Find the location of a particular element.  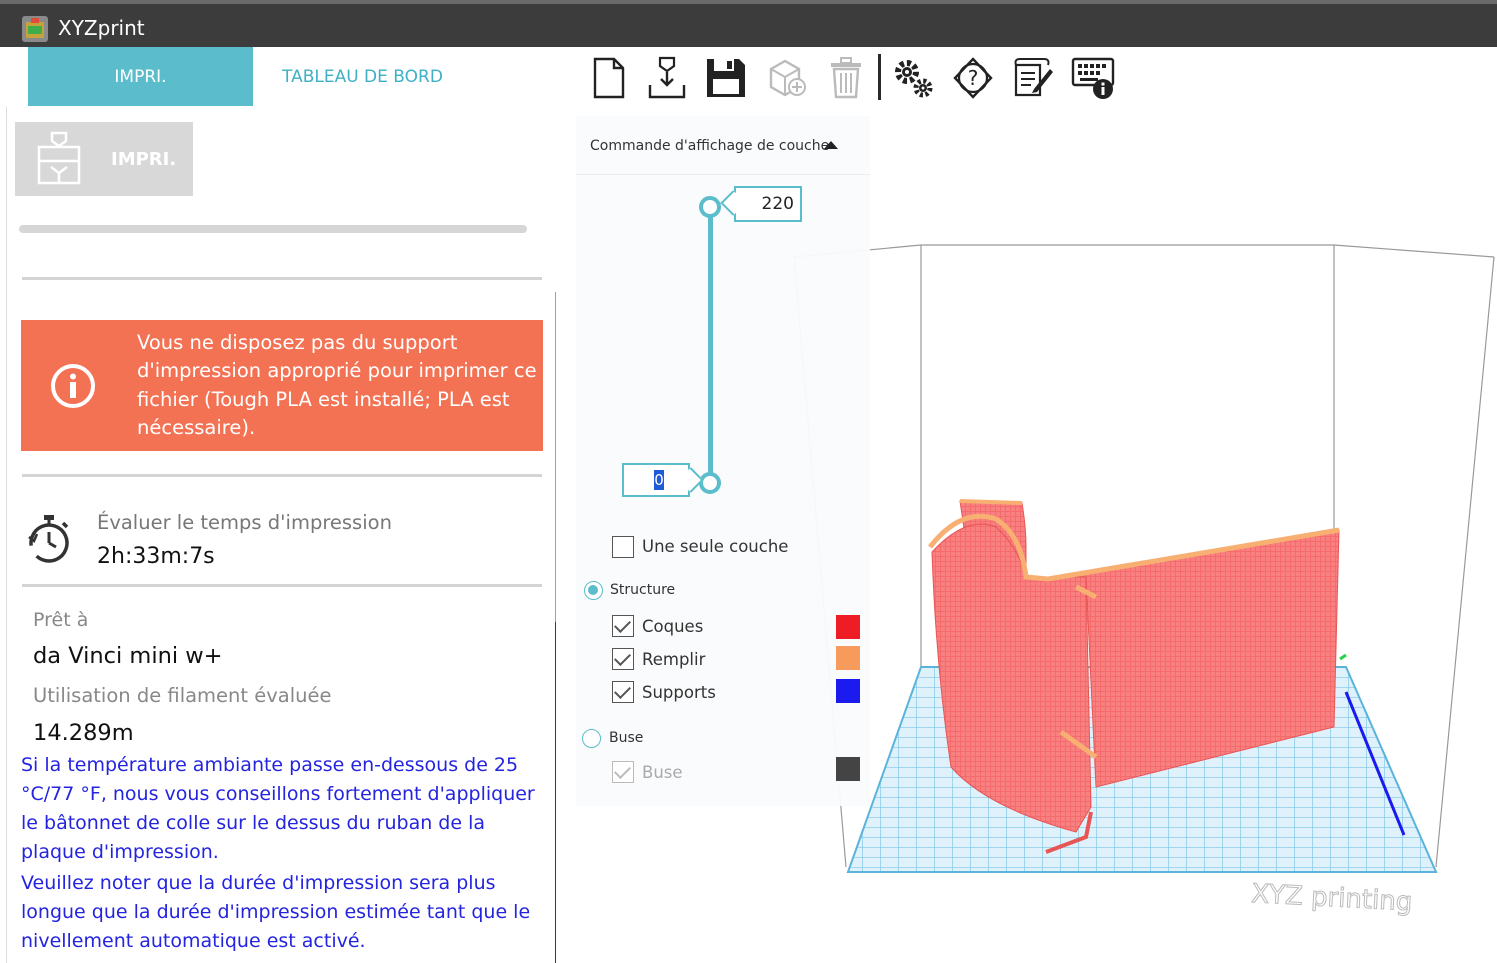

info-icon is located at coordinates (73, 385).